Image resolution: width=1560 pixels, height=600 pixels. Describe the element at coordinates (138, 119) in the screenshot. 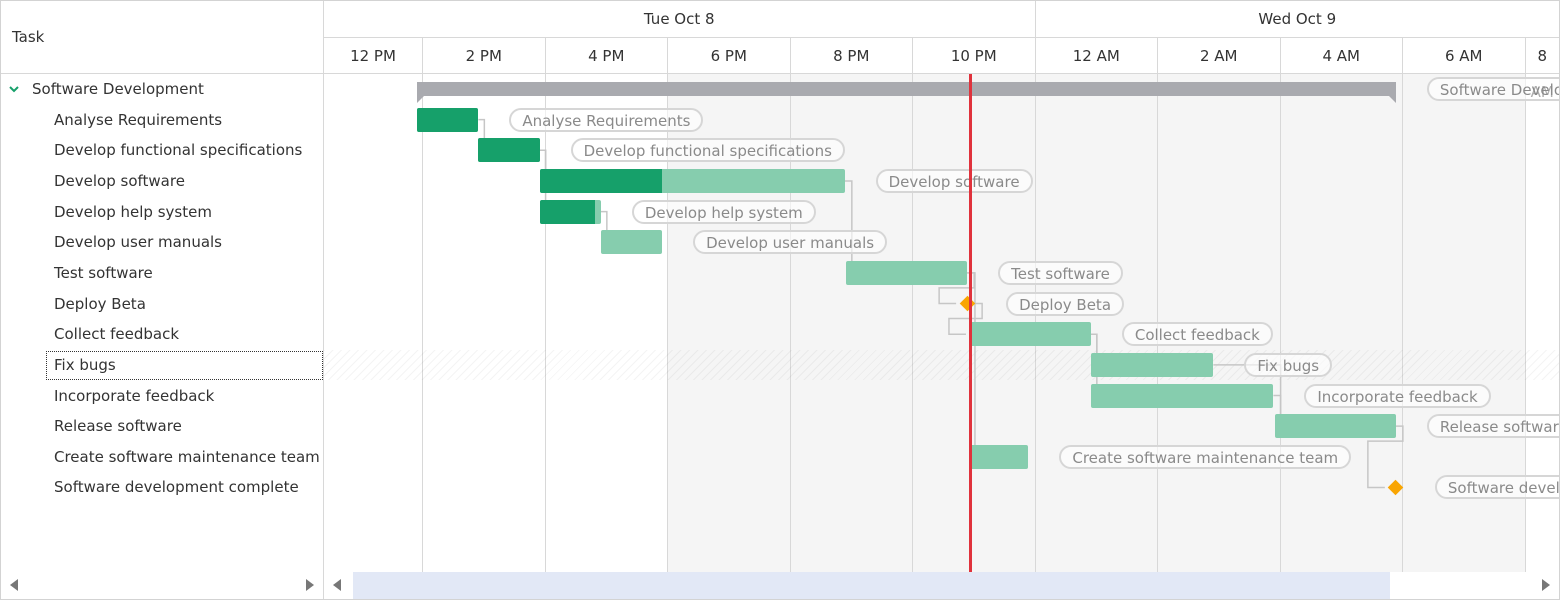

I see `task-name: Analyse Requirements` at that location.